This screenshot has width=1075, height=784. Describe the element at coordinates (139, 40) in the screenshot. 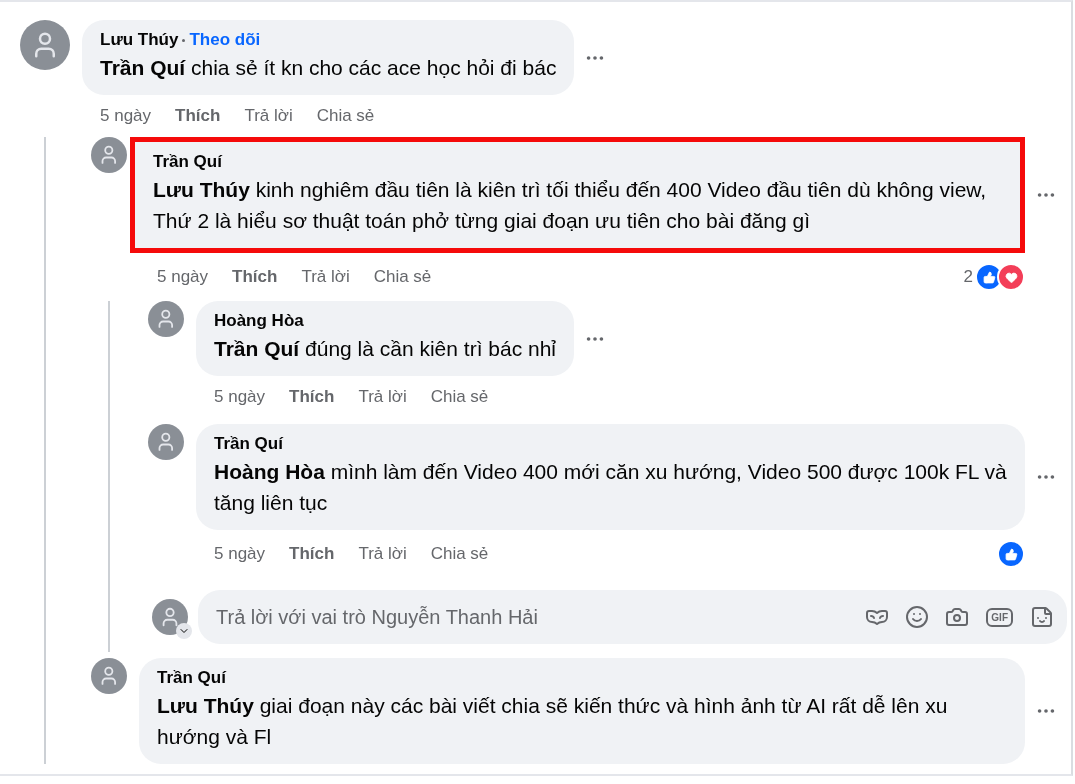

I see `author-name: Lưu Thúy` at that location.